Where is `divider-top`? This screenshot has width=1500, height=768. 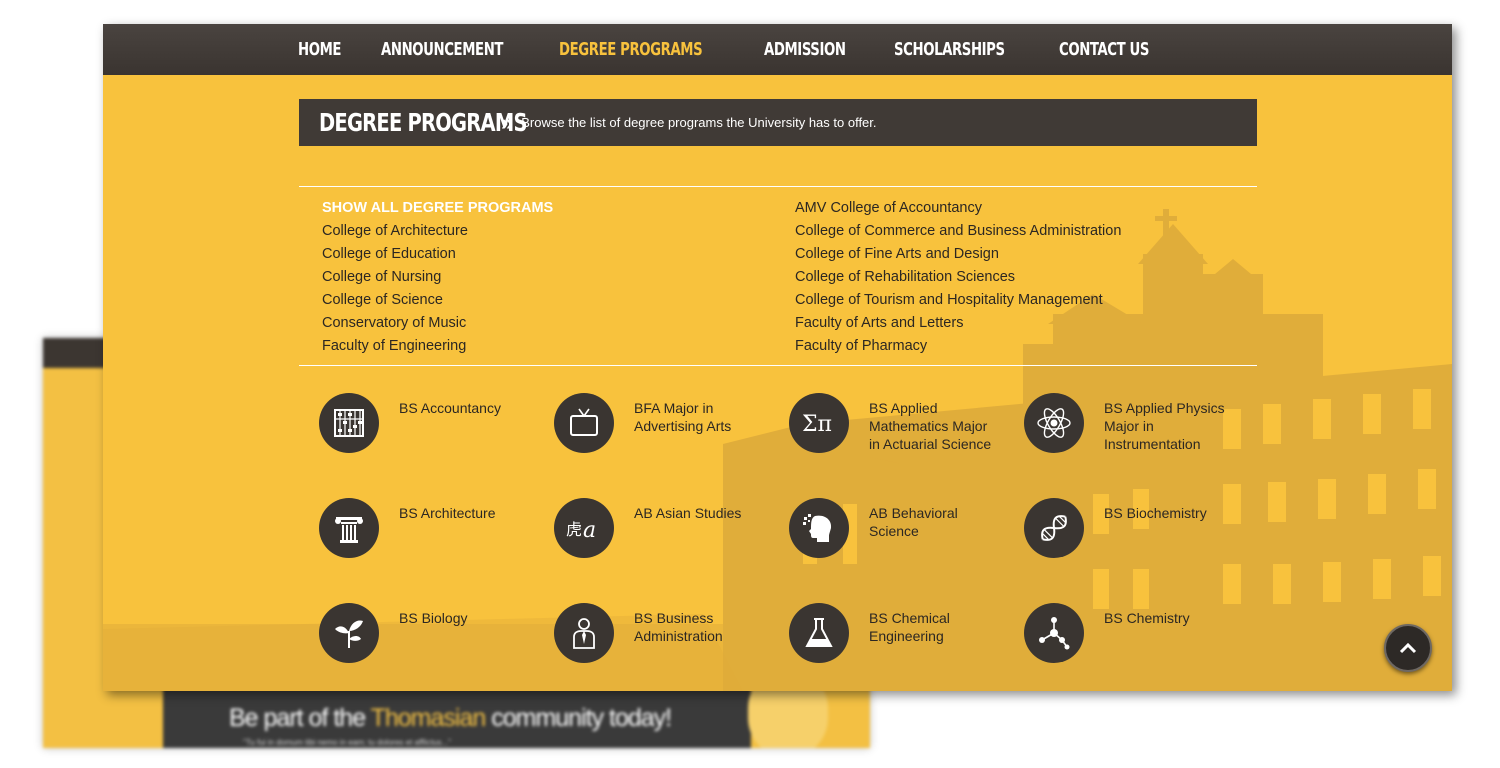
divider-top is located at coordinates (778, 186).